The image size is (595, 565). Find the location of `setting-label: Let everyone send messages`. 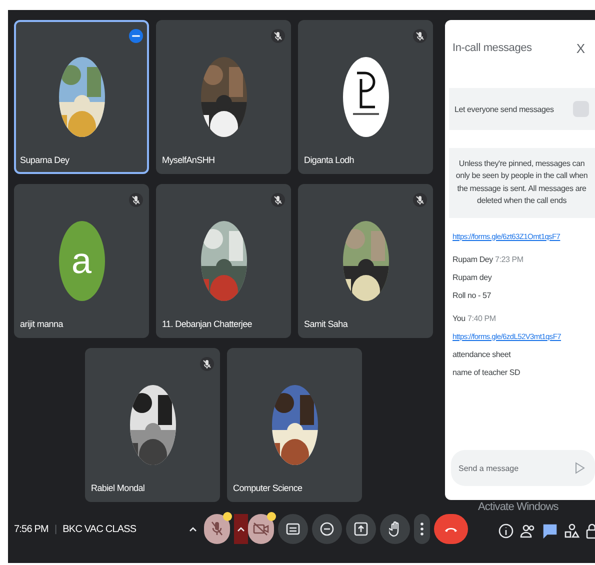

setting-label: Let everyone send messages is located at coordinates (504, 109).